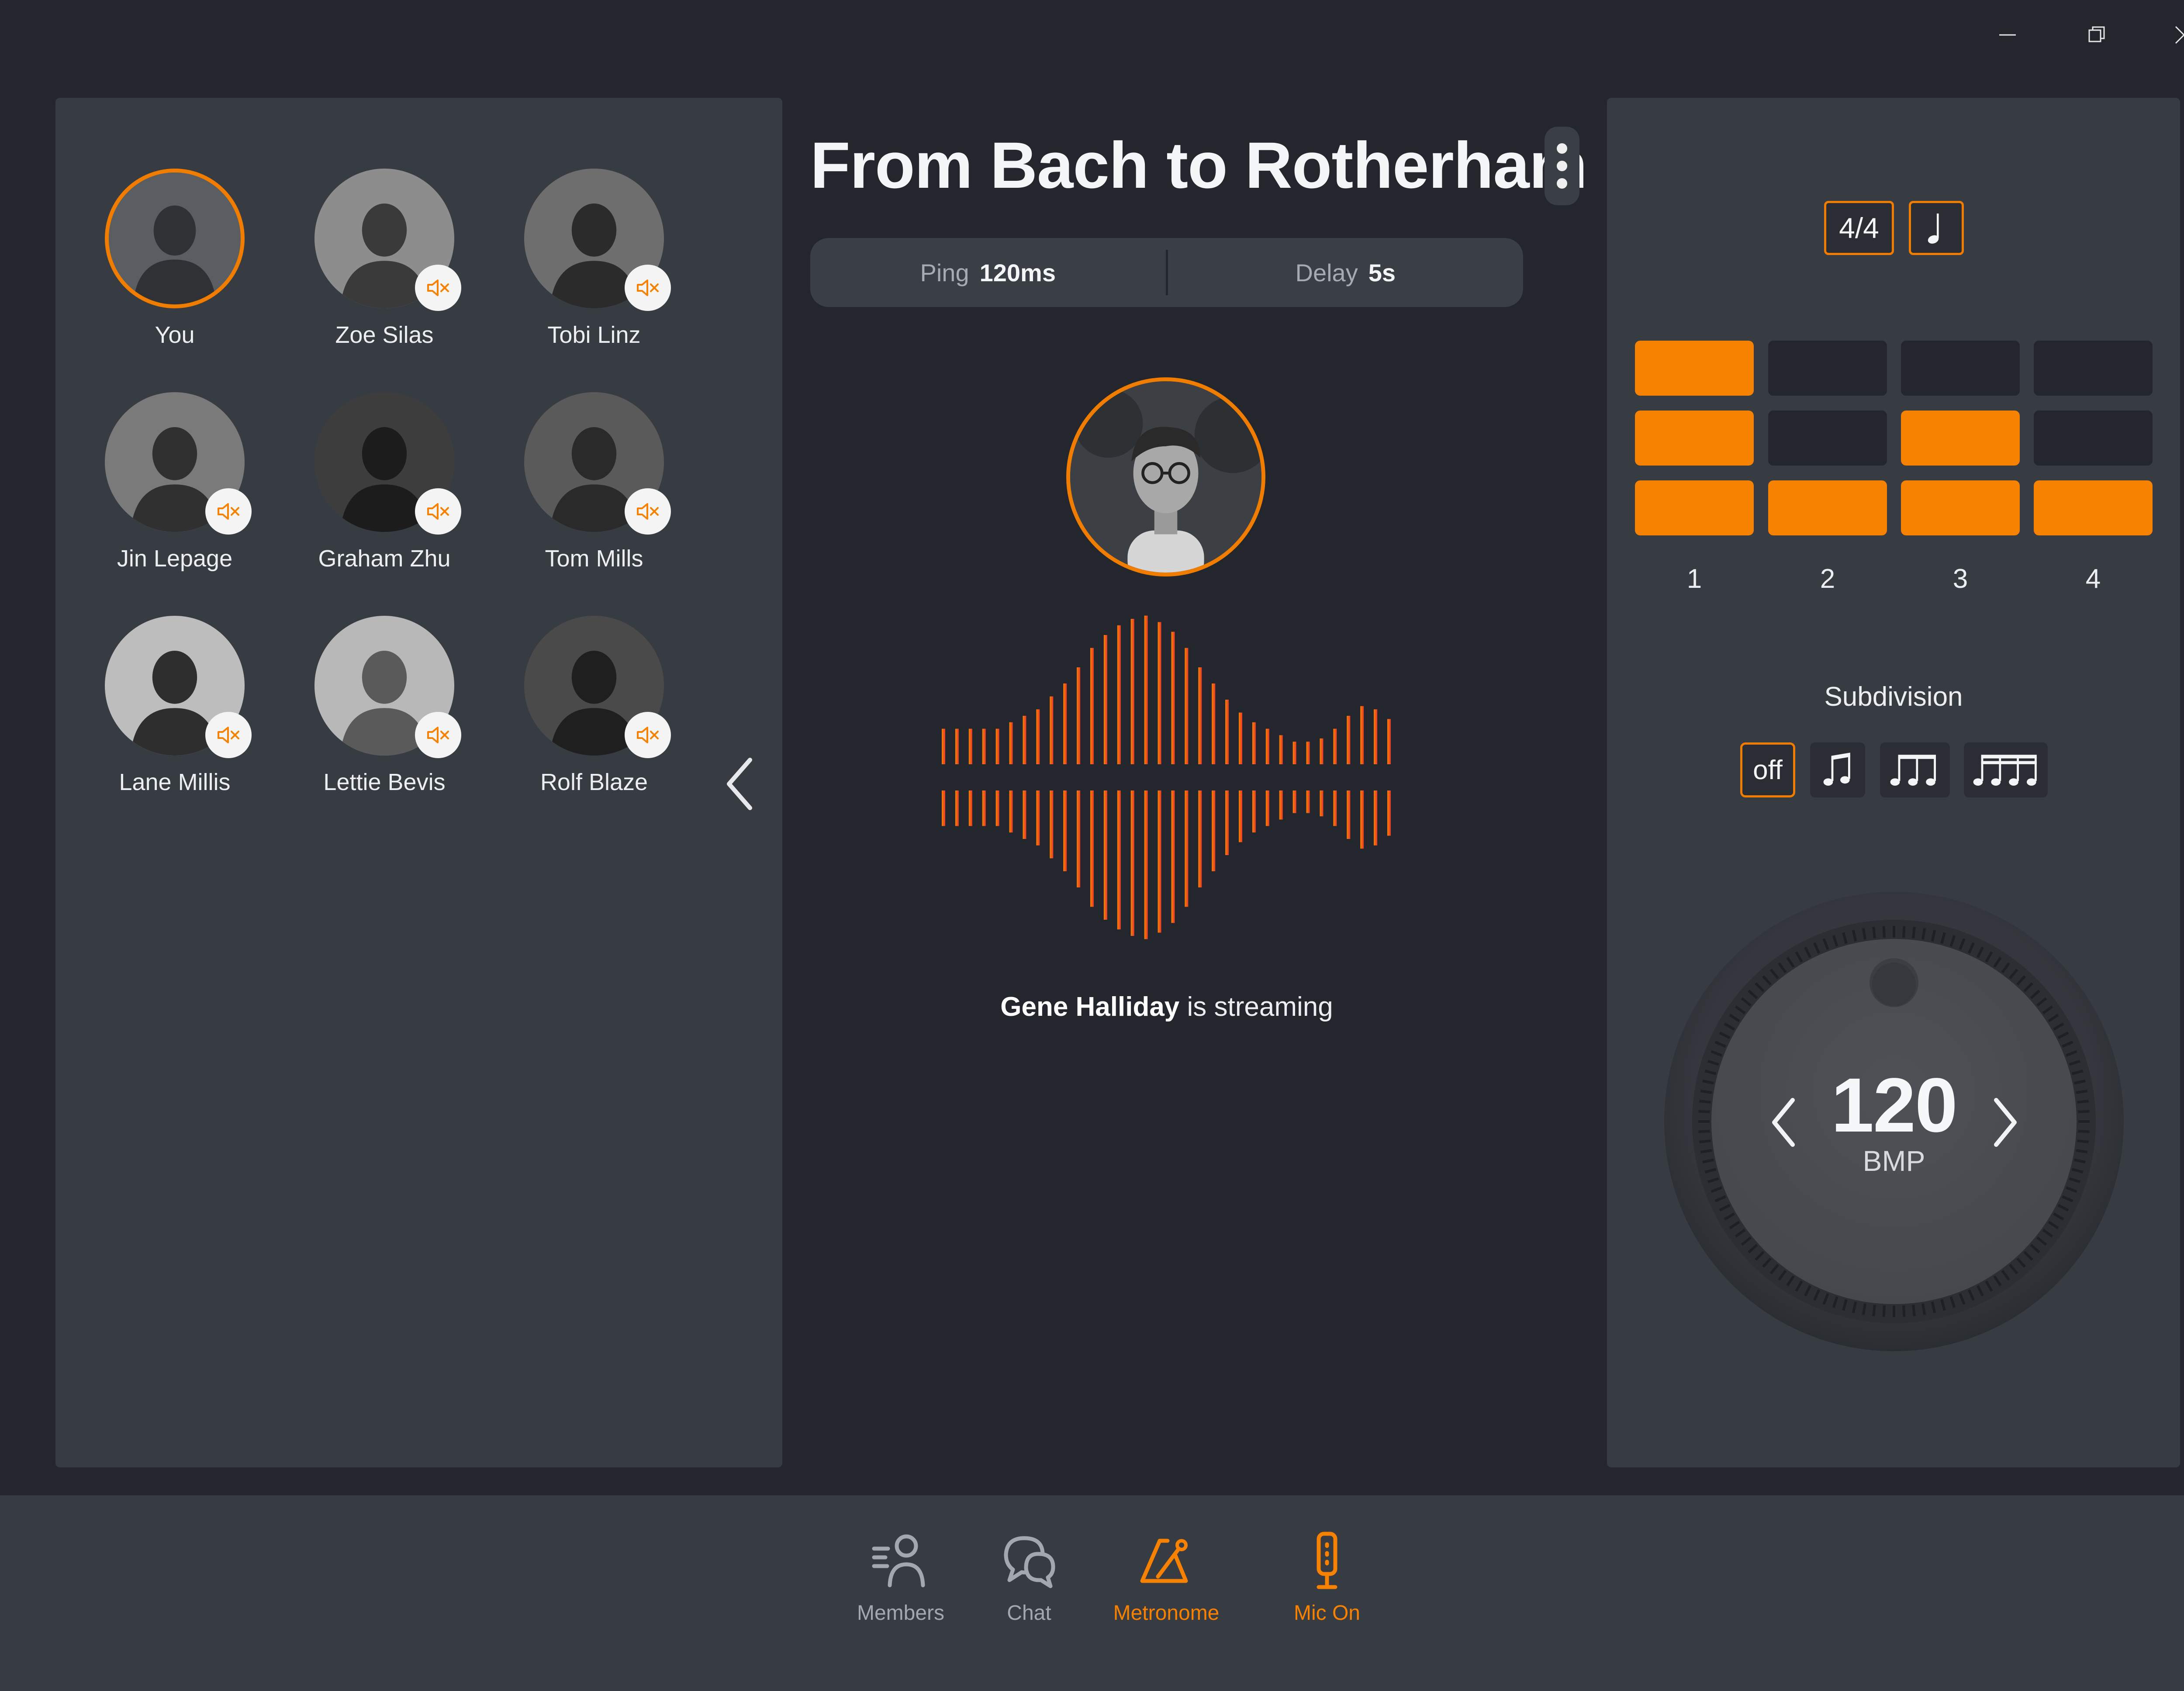  I want to click on bpm-value: 120, so click(1894, 1105).